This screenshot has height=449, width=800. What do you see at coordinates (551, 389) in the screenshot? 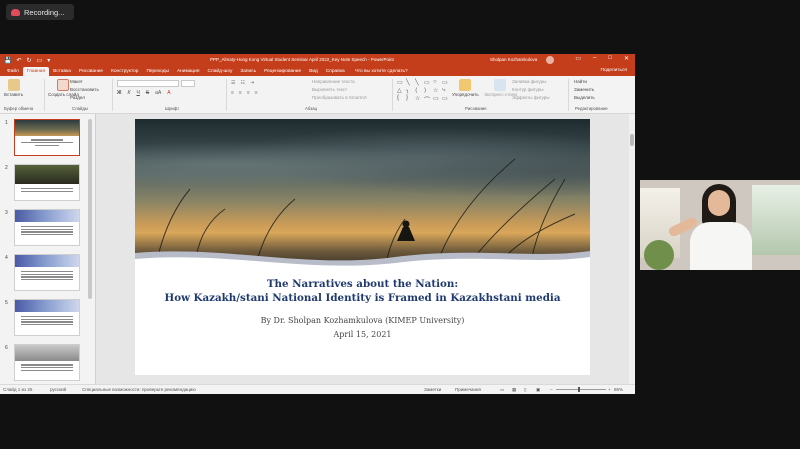
I see `zoom-out-button: –` at bounding box center [551, 389].